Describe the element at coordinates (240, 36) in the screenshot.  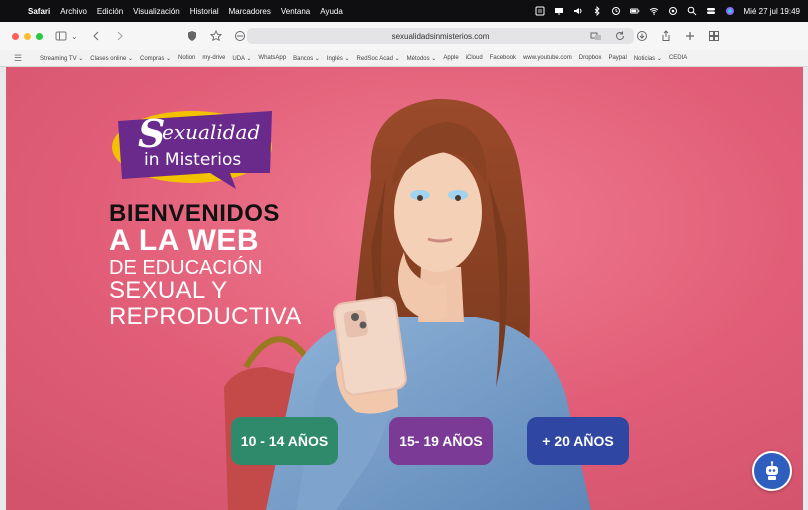
I see `extension-icon` at that location.